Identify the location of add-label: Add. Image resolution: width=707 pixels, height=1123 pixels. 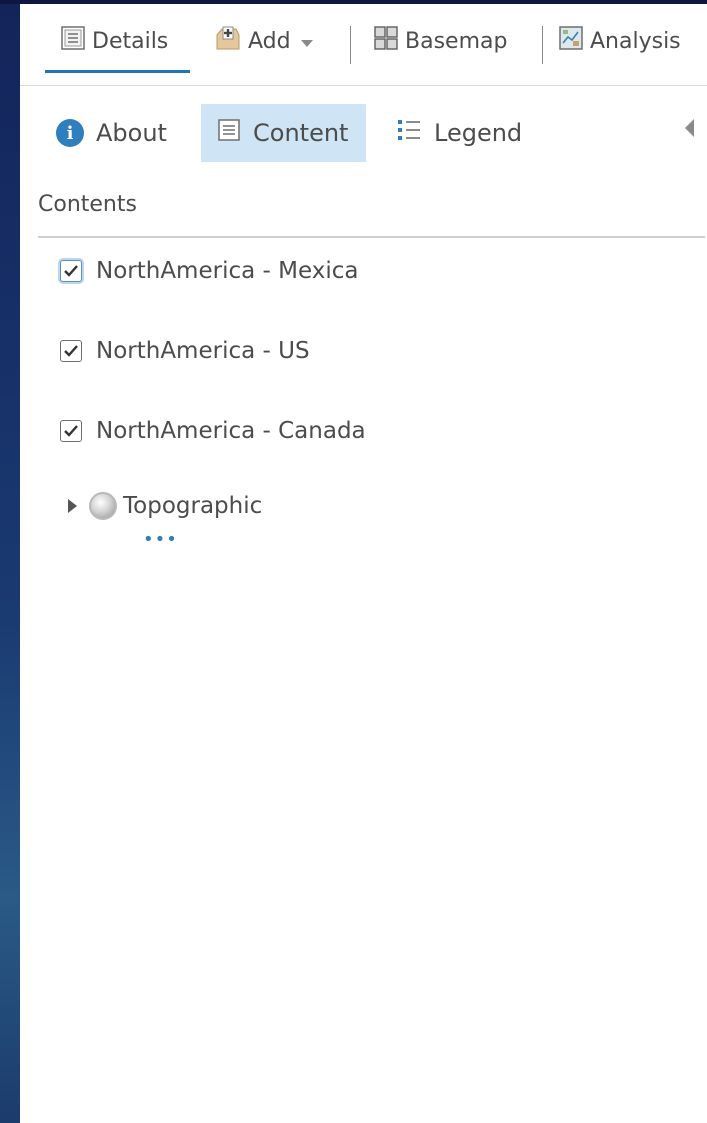
(269, 41).